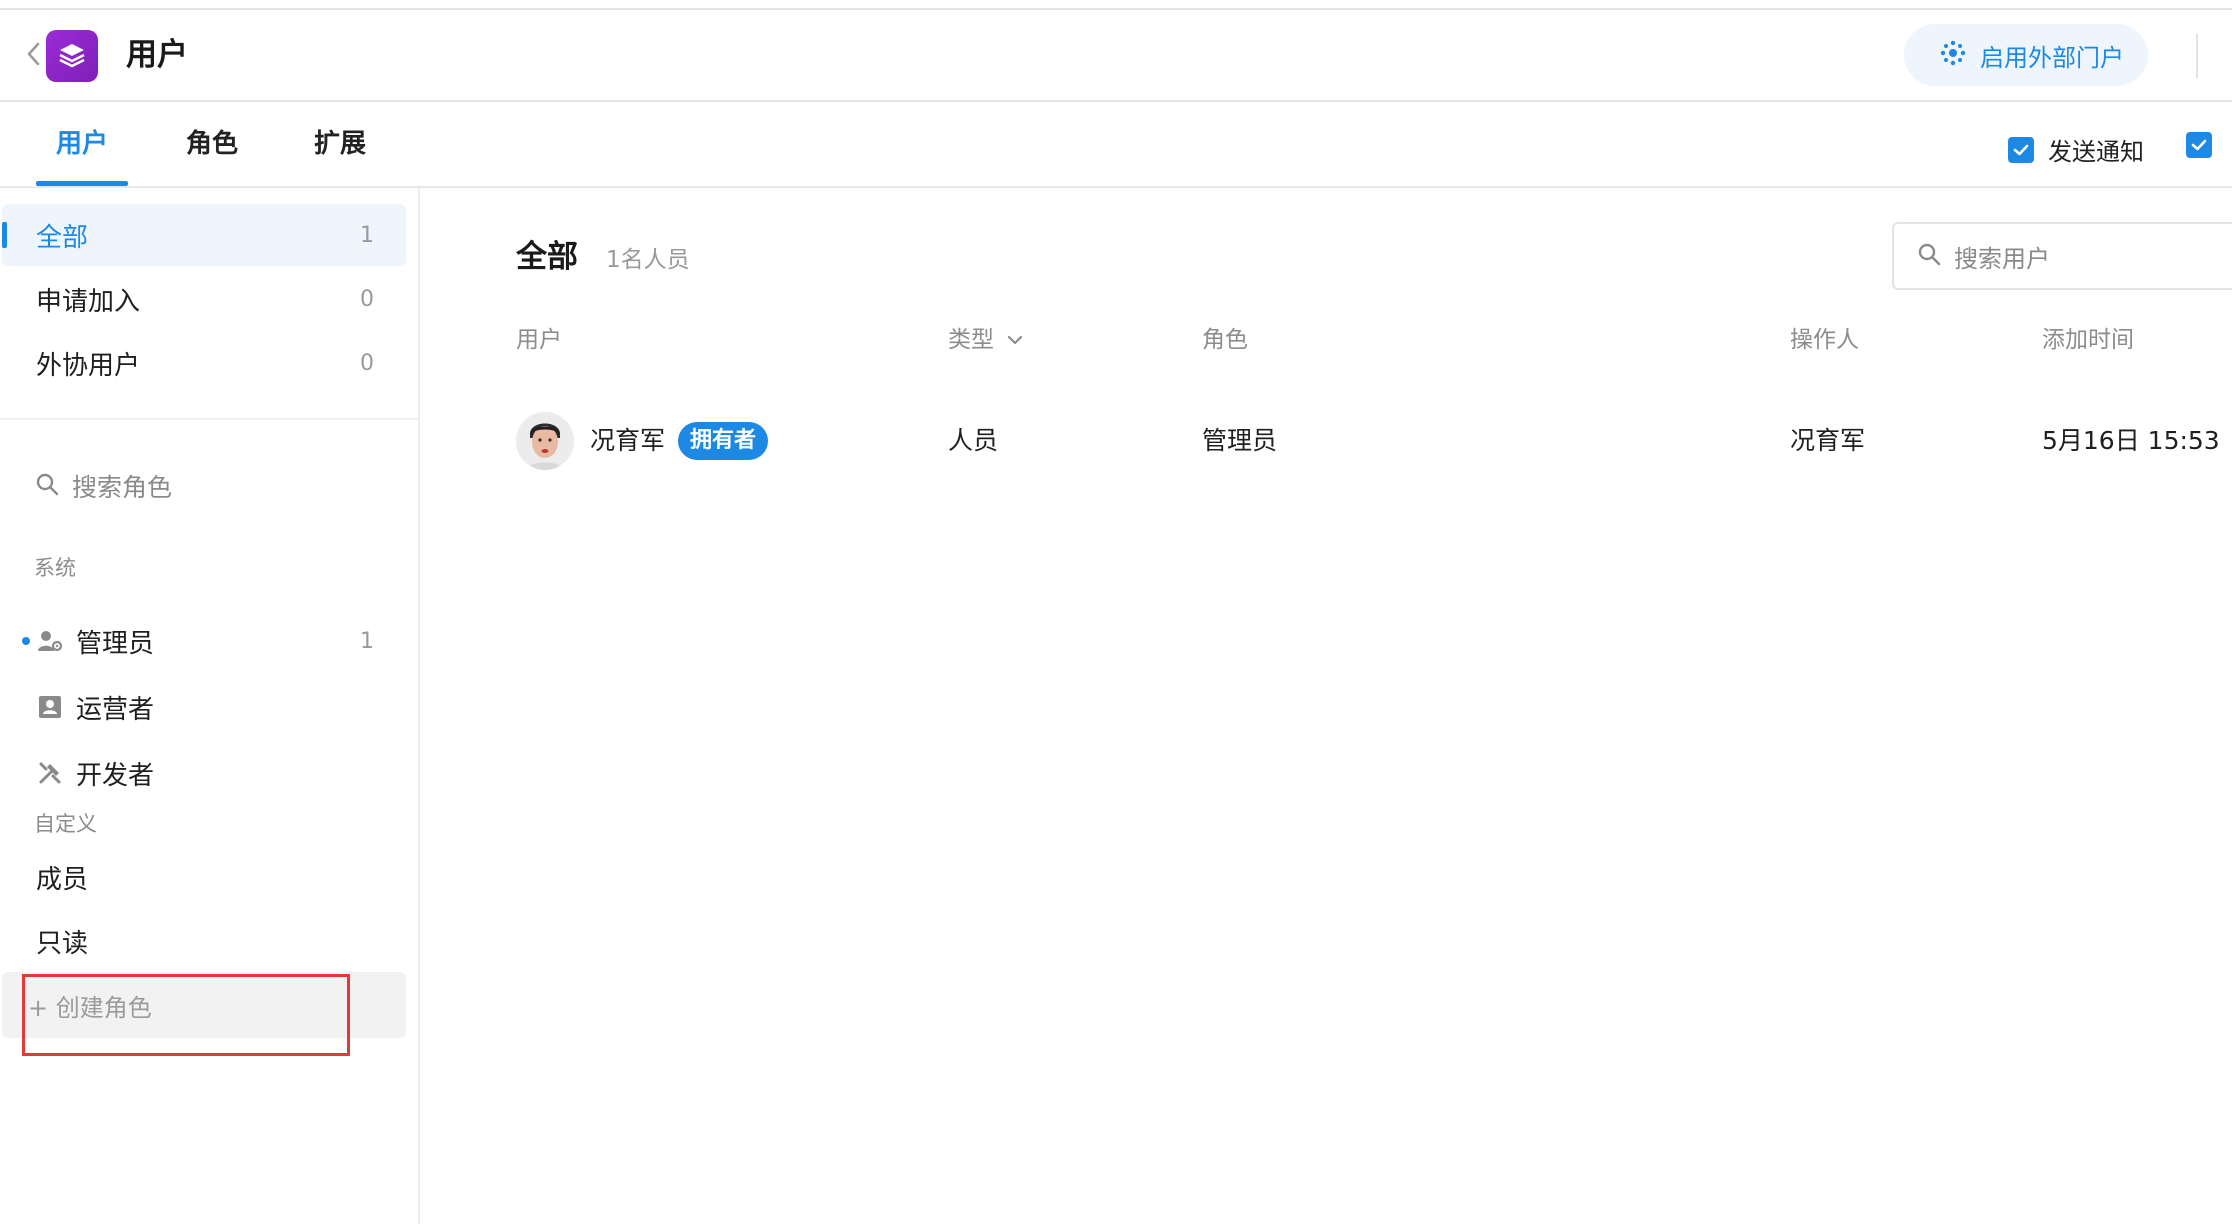  Describe the element at coordinates (55, 568) in the screenshot. I see `system-group-title: 系统` at that location.